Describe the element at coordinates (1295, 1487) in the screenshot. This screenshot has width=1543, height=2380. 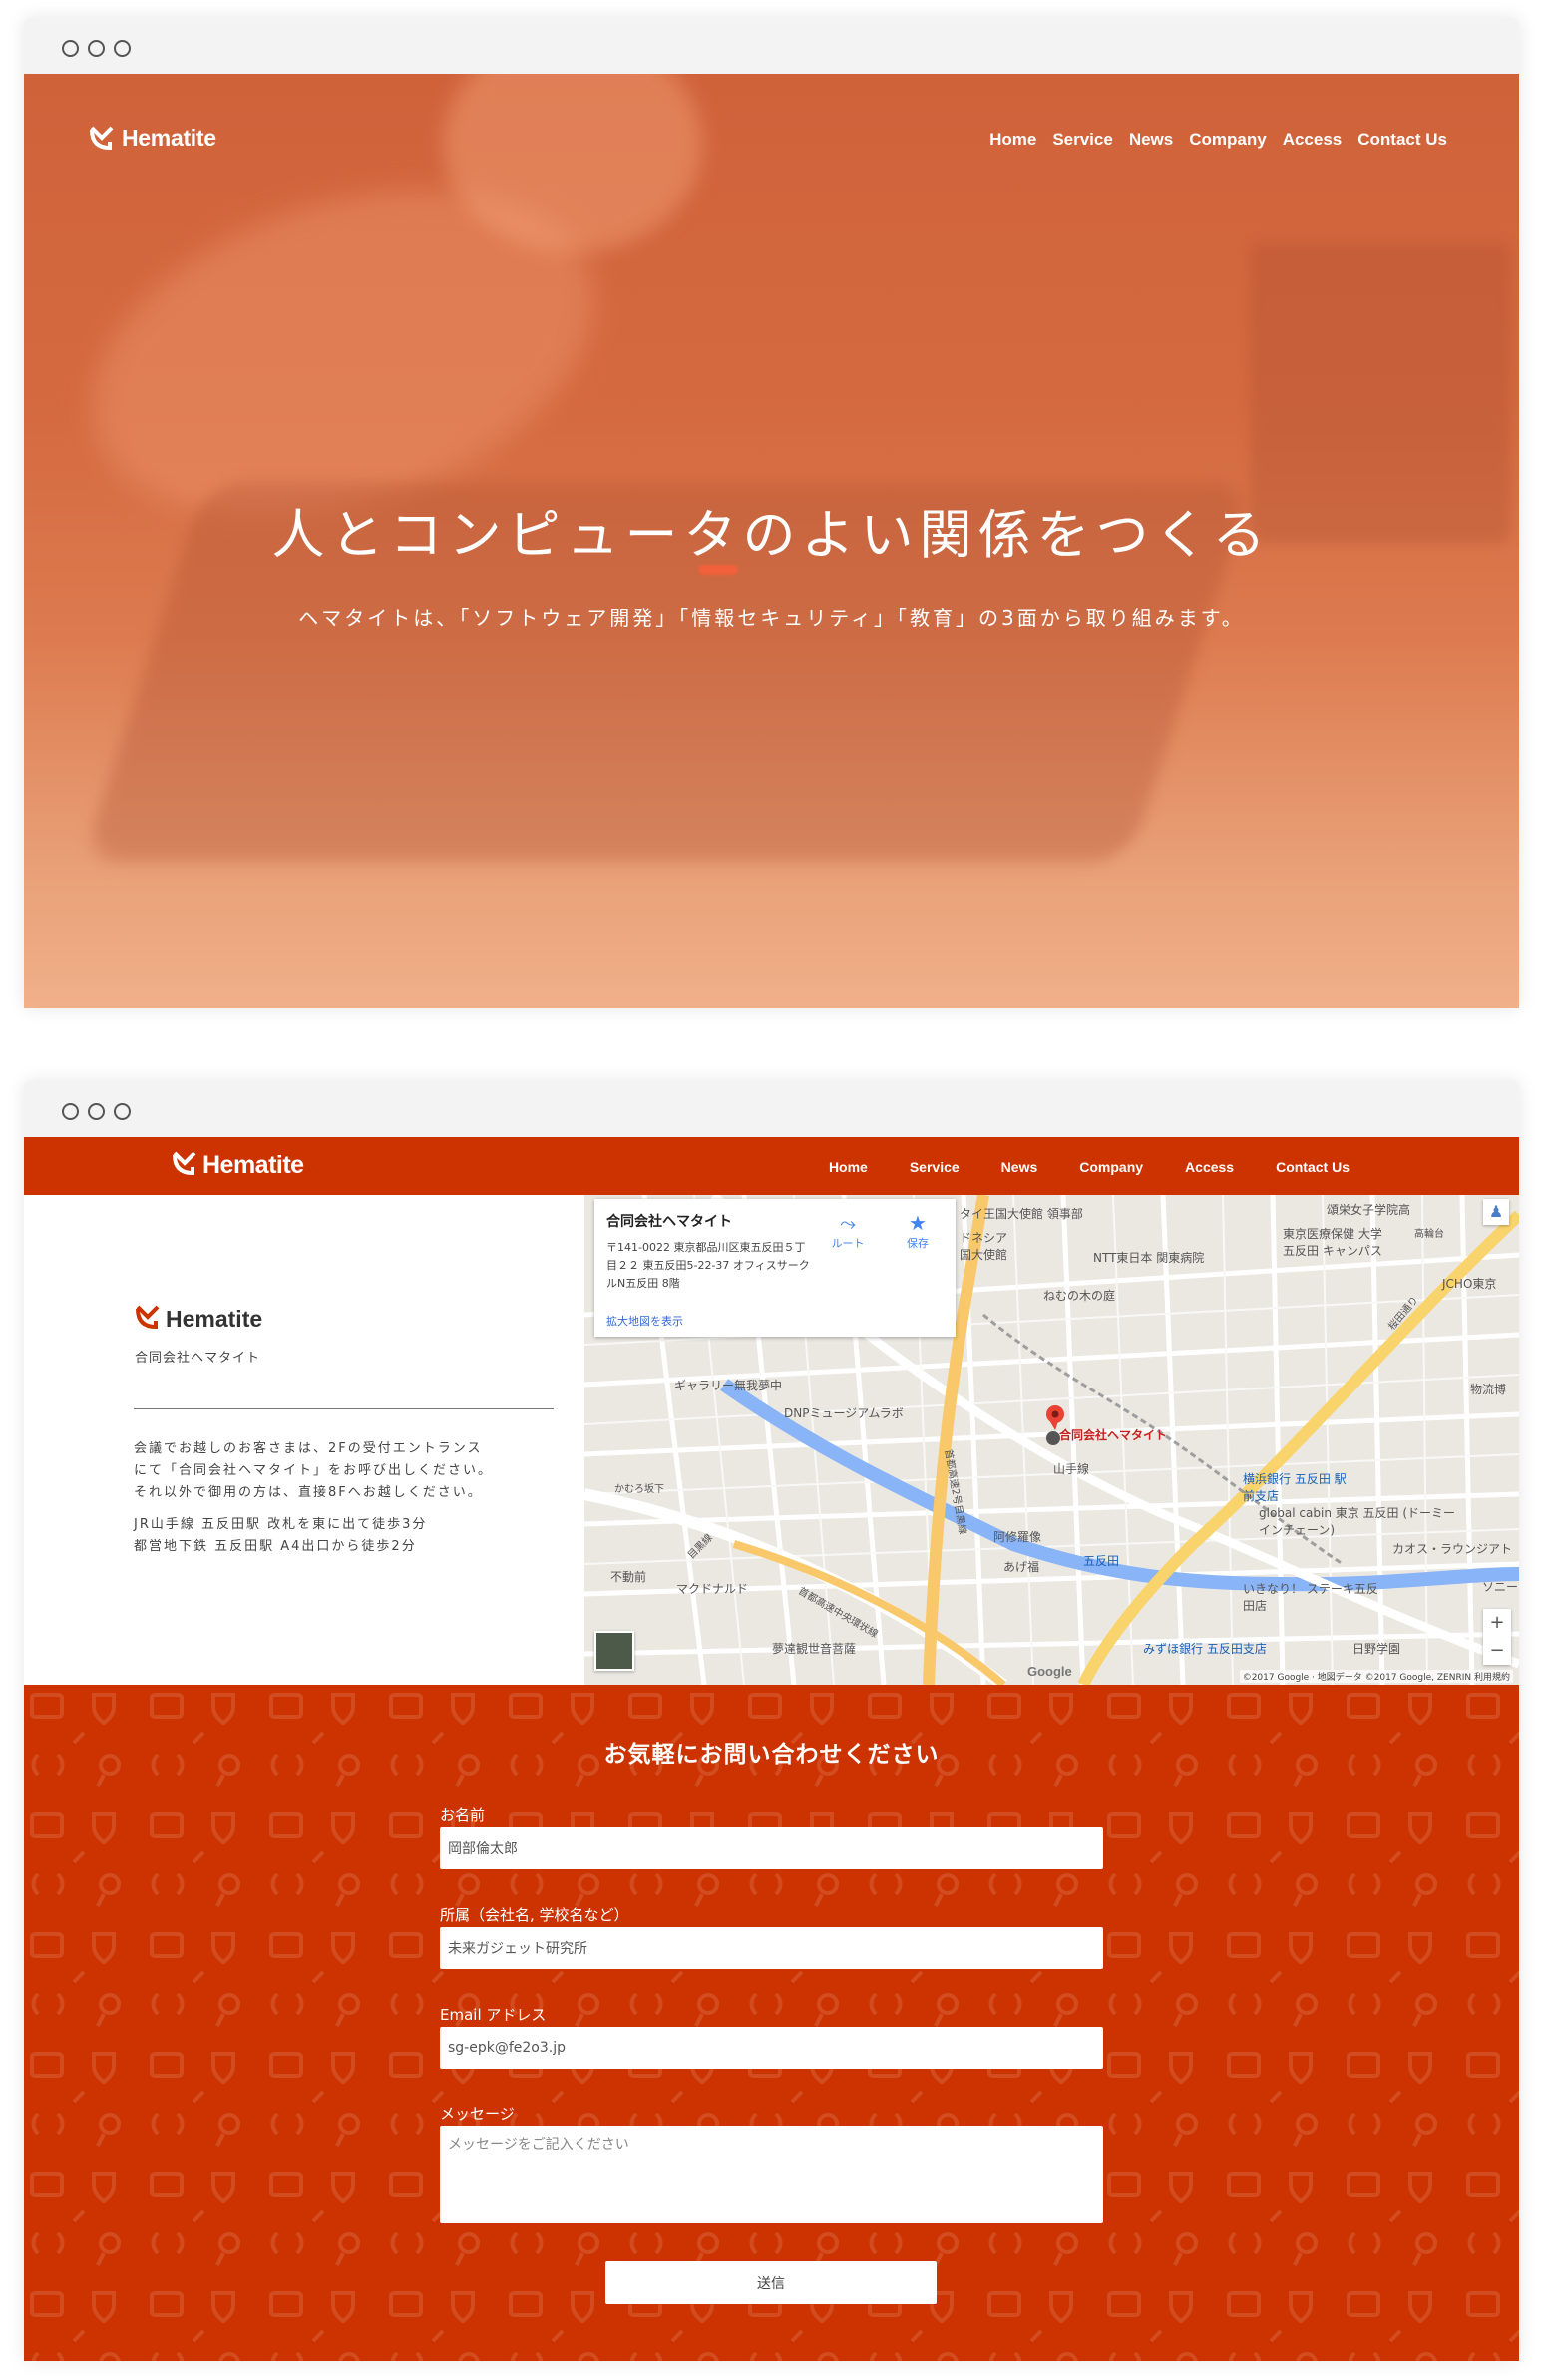
I see `map-label: 横浜銀行 五反田 駅前支店` at that location.